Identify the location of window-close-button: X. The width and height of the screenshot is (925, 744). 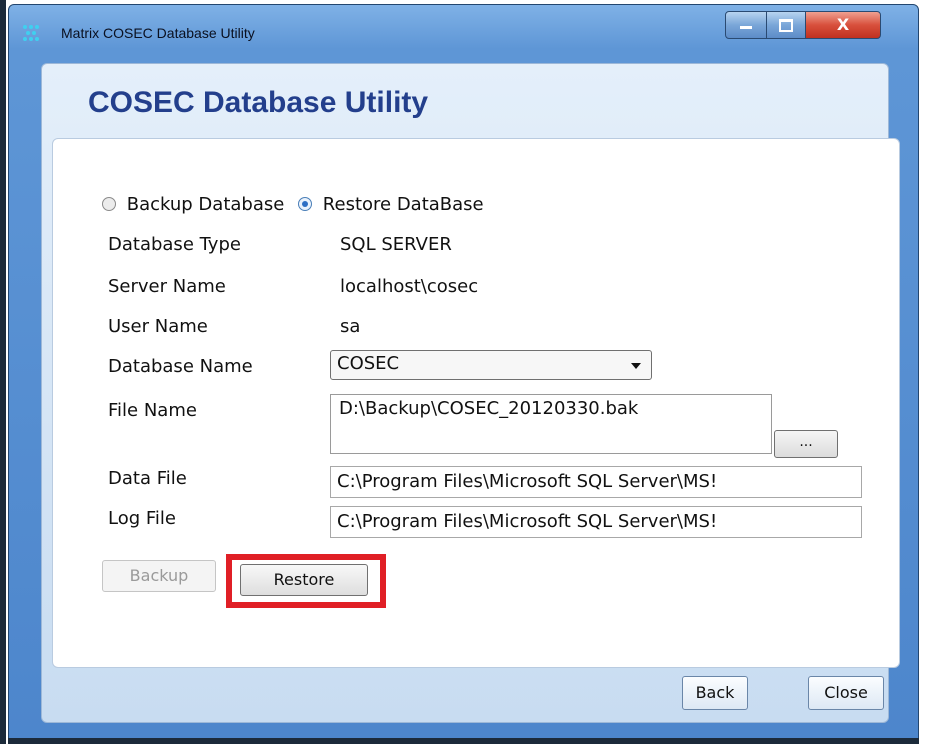
(843, 25).